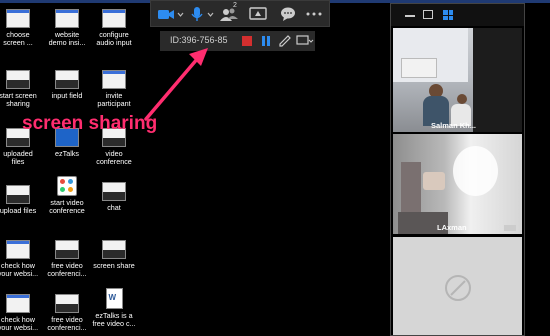 This screenshot has width=550, height=336. What do you see at coordinates (18, 162) in the screenshot?
I see `desktop-icon-label: files` at bounding box center [18, 162].